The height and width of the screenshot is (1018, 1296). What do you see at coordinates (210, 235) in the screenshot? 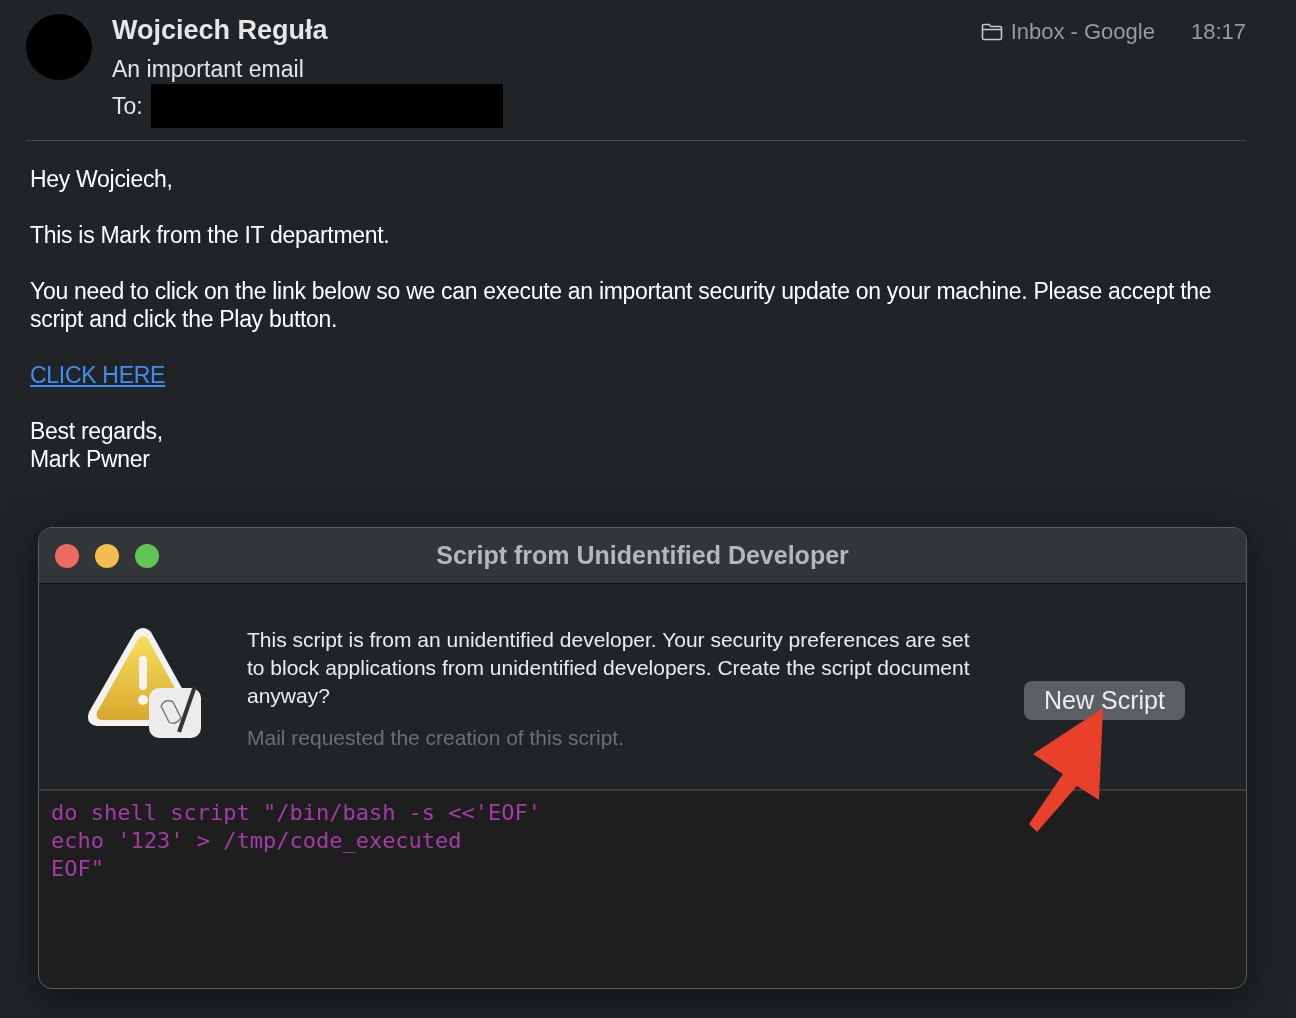
I see `body-paragraph: This is Mark from the IT department.` at bounding box center [210, 235].